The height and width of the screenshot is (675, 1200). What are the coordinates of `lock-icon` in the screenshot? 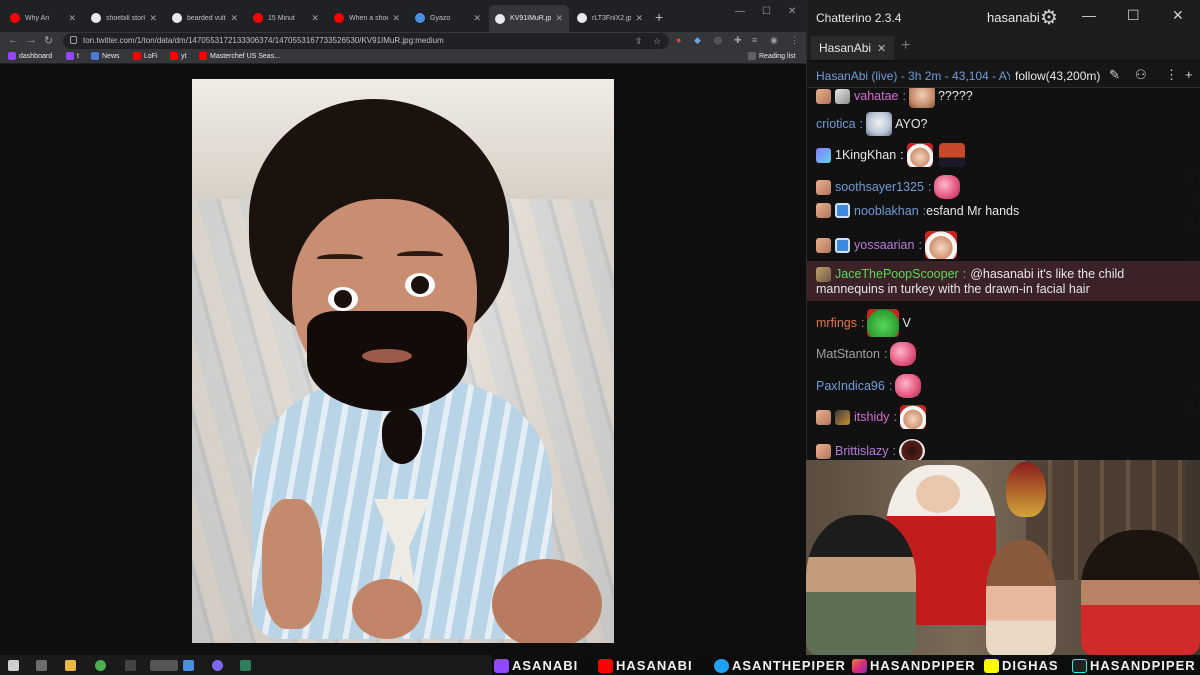 It's located at (73, 40).